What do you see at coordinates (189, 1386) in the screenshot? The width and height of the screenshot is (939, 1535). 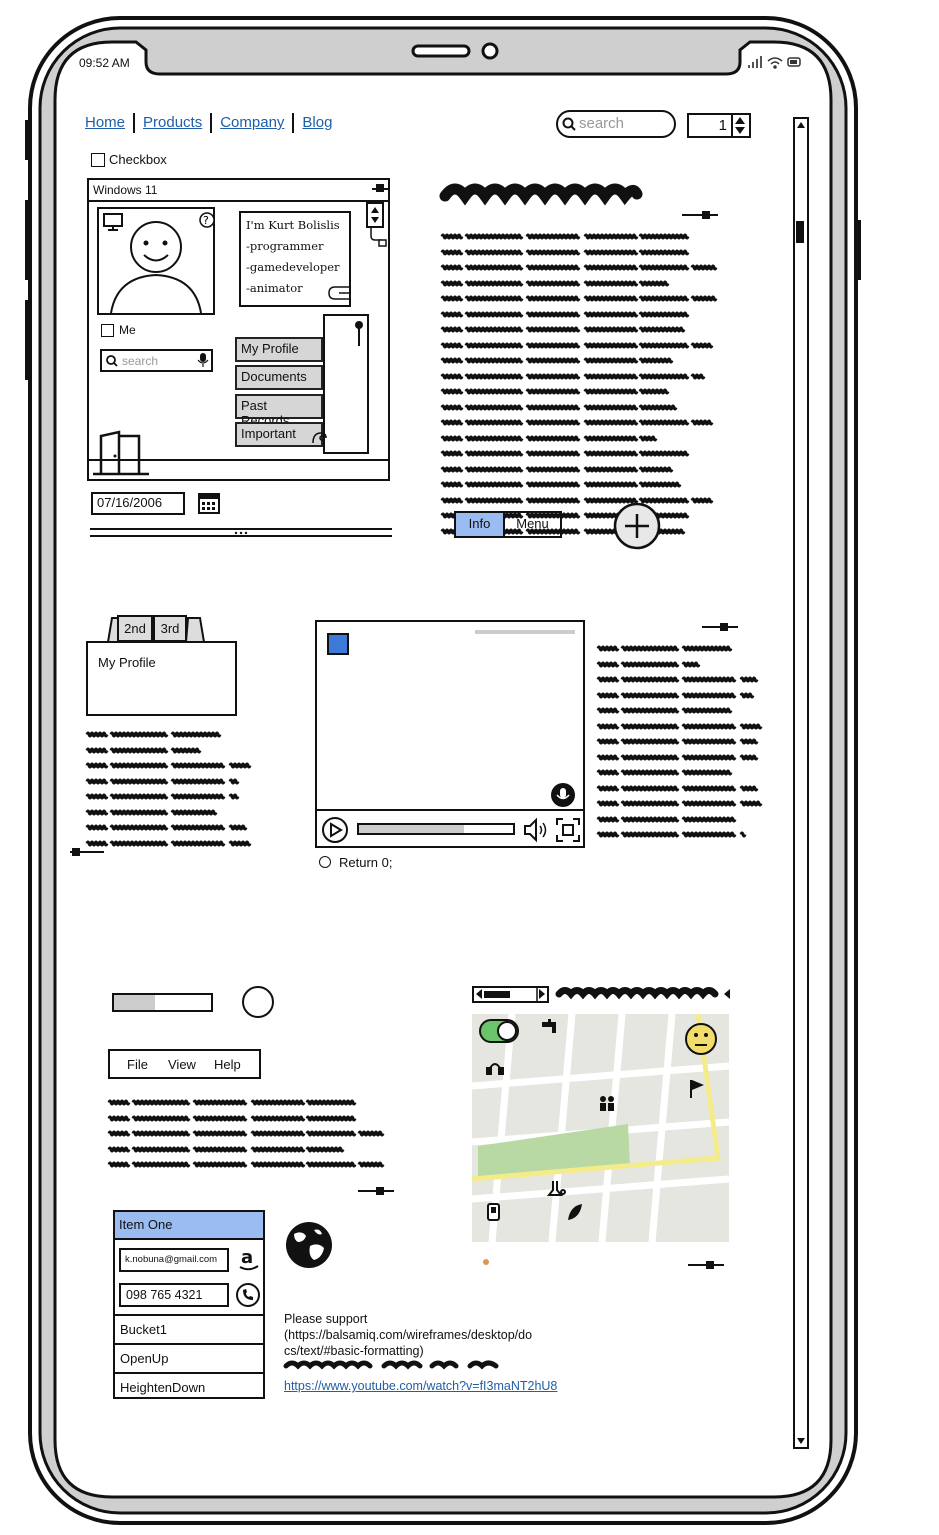 I see `list-item: HeightenDown` at bounding box center [189, 1386].